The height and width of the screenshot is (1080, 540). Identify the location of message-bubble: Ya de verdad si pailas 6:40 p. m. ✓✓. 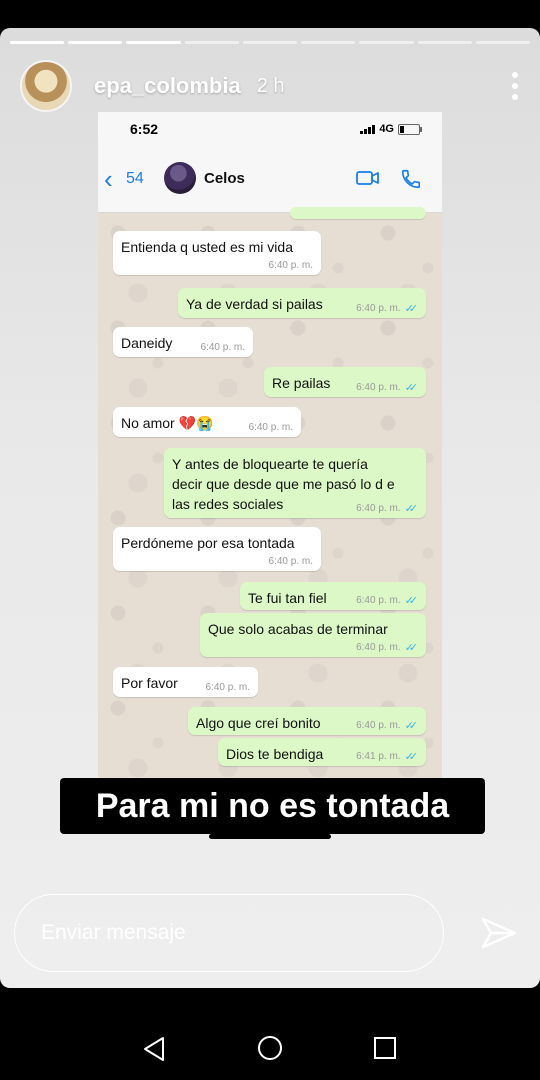
(302, 303).